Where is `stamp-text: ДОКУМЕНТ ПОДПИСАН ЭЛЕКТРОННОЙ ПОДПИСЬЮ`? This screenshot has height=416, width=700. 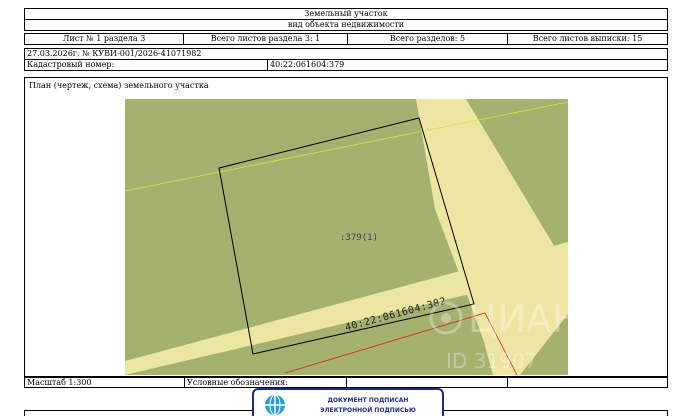
stamp-text: ДОКУМЕНТ ПОДПИСАН ЭЛЕКТРОННОЙ ПОДПИСЬЮ is located at coordinates (368, 406).